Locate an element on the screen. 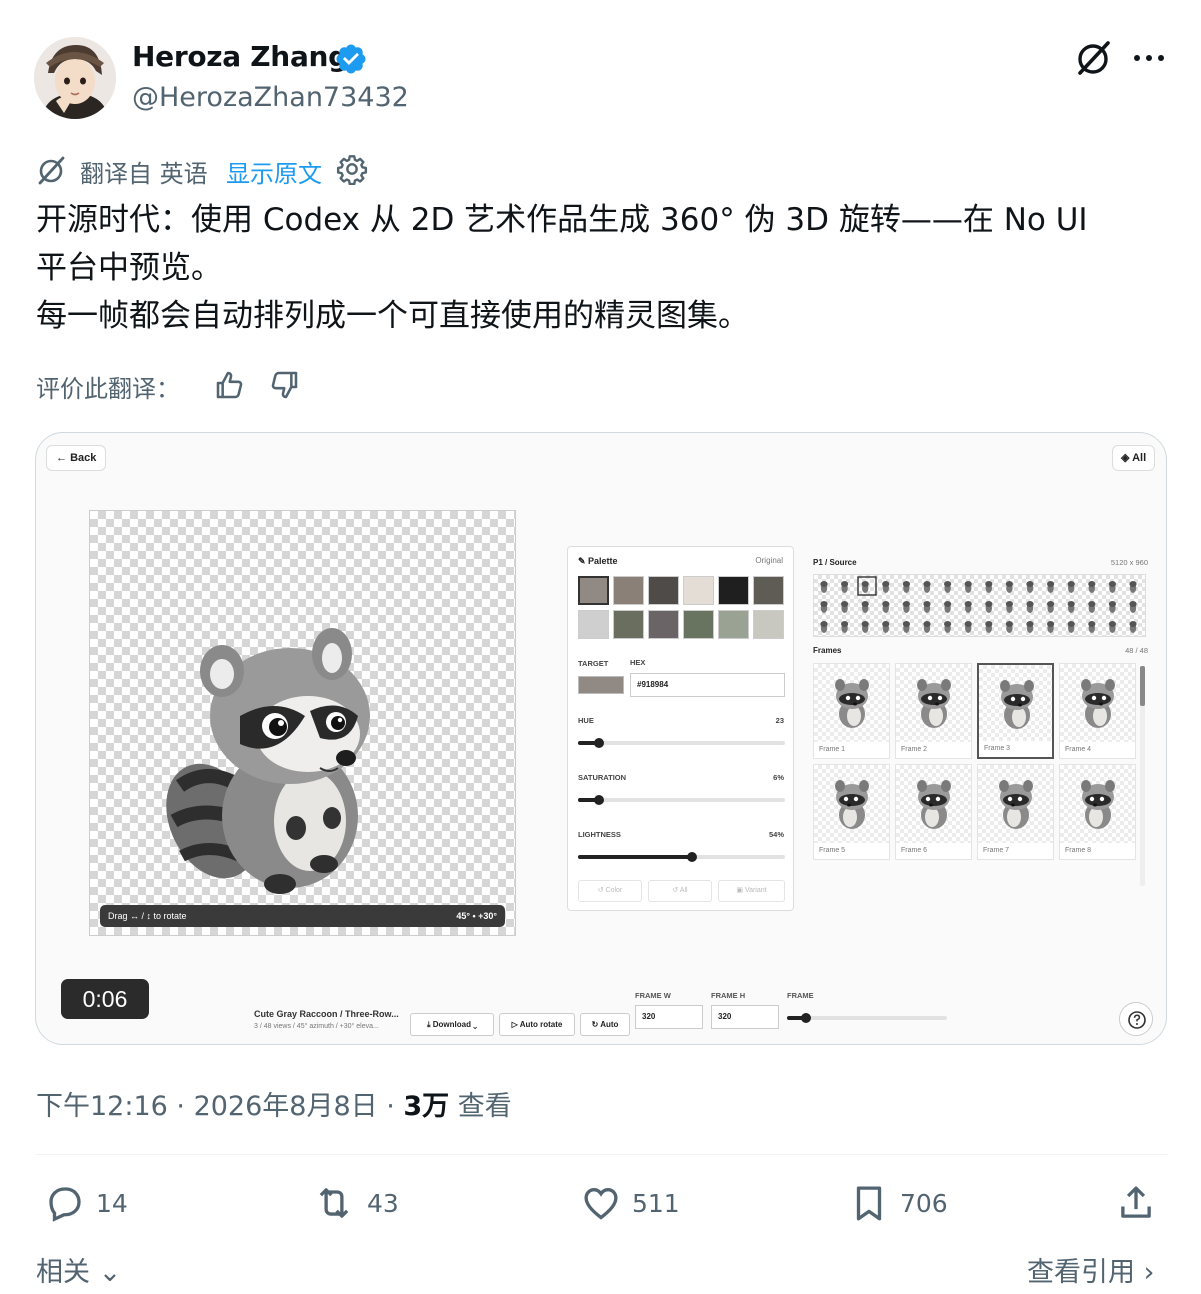 This screenshot has height=1294, width=1201. tweet-date: 2026年8月8日 is located at coordinates (286, 1106).